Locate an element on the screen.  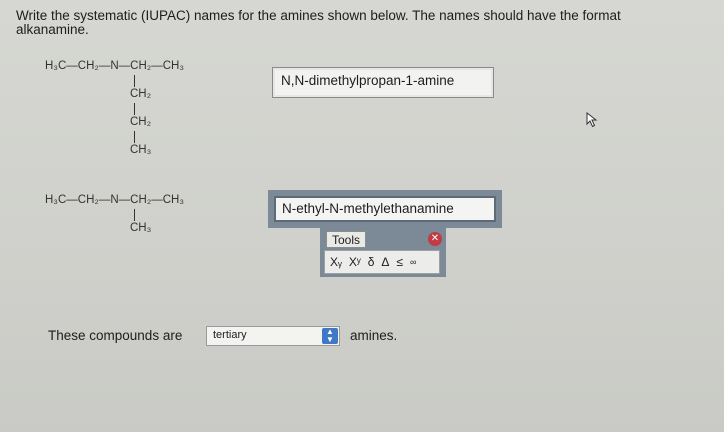
less-equal-button: ≤ is located at coordinates (399, 262).